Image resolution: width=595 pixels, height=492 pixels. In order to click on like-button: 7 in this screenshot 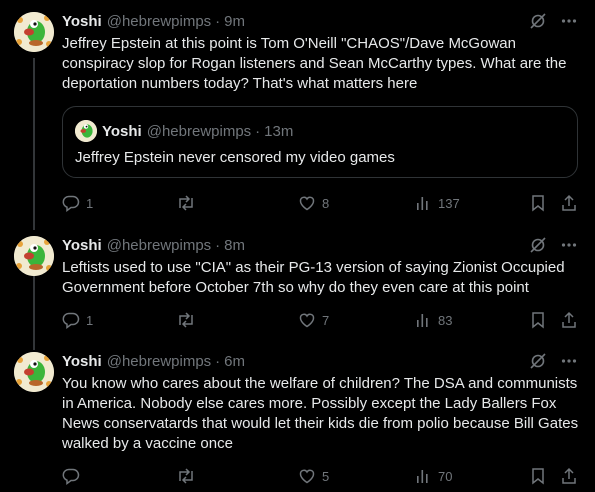, I will do `click(313, 320)`.